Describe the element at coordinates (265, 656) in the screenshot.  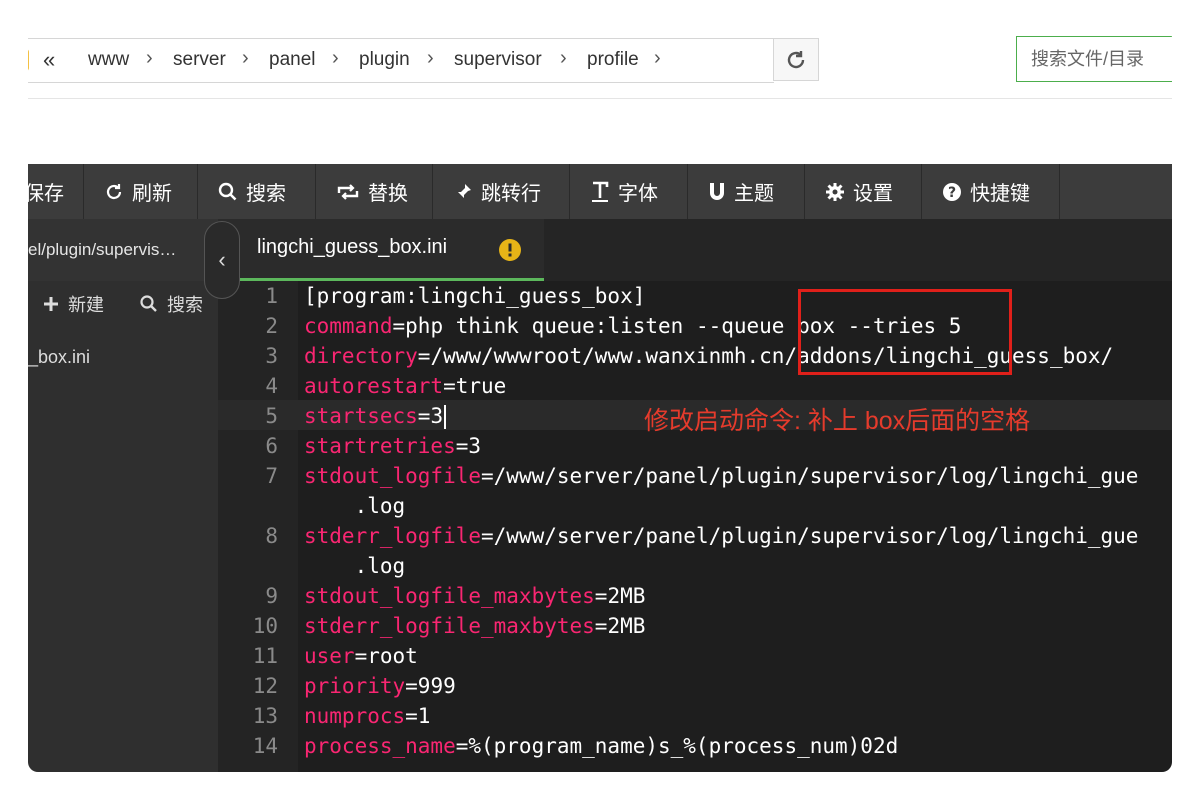
I see `line-number: 11` at that location.